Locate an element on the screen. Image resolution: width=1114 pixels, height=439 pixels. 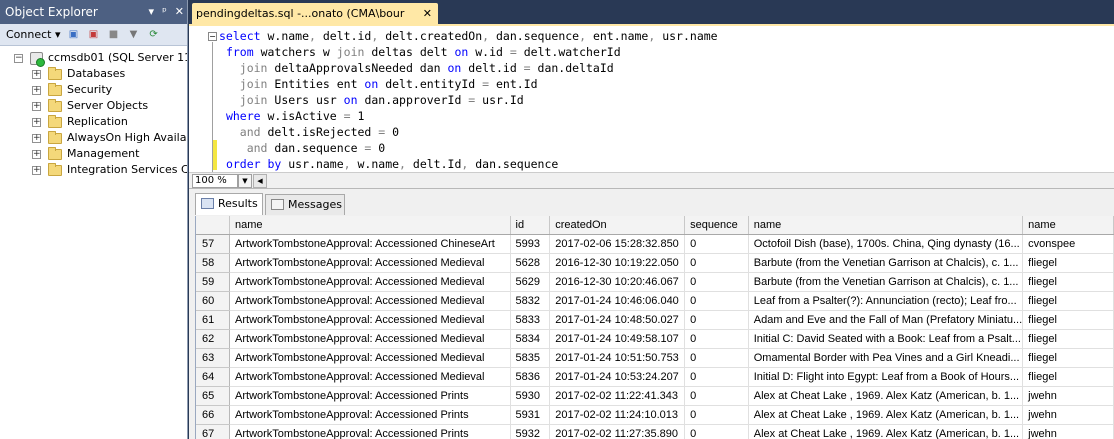
cell-id: 5835 is located at coordinates (530, 358).